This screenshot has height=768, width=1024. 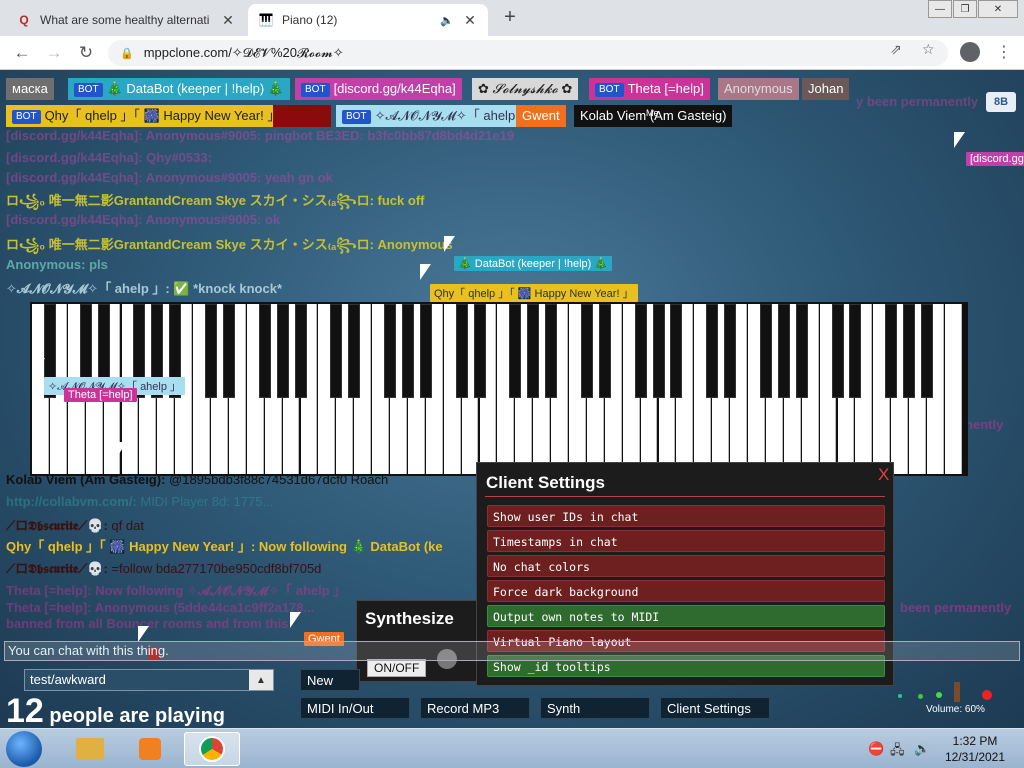 I want to click on explorer-icon, so click(x=90, y=749).